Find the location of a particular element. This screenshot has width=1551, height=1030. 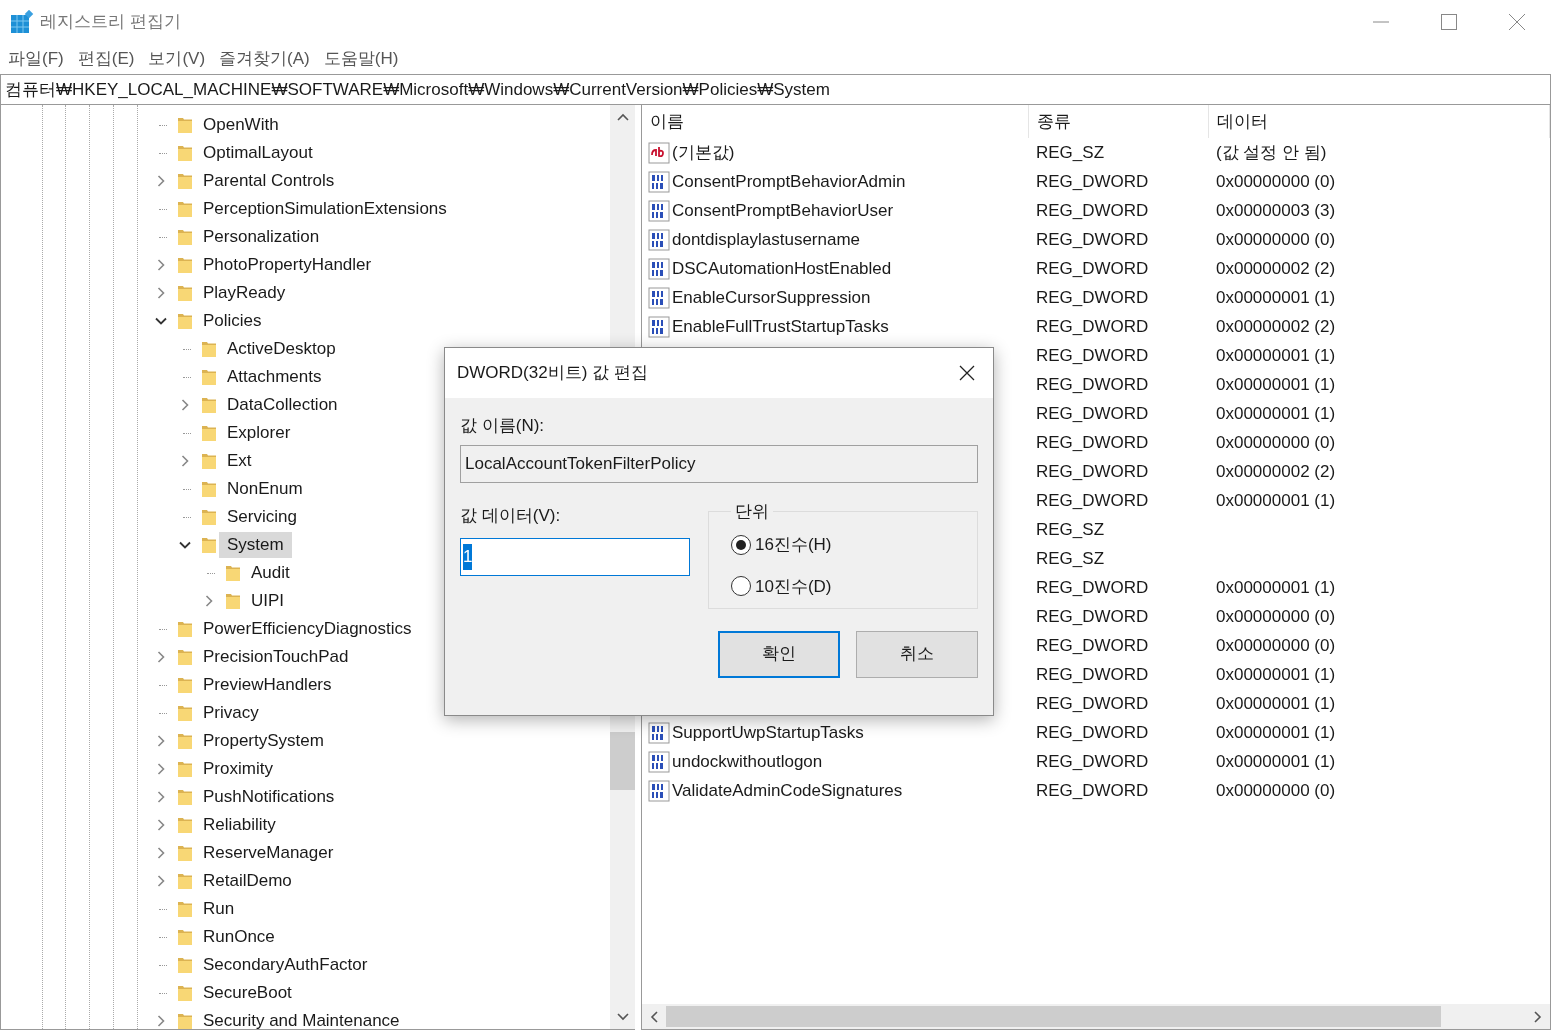

field-label: 값 이름(N): is located at coordinates (503, 426).